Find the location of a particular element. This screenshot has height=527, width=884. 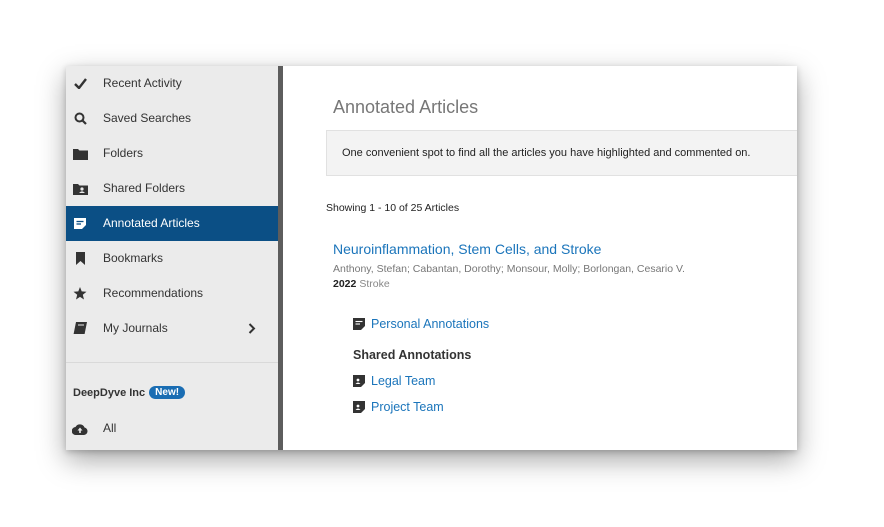

shared-annotation-legal-team-link: Legal Team is located at coordinates (394, 381).